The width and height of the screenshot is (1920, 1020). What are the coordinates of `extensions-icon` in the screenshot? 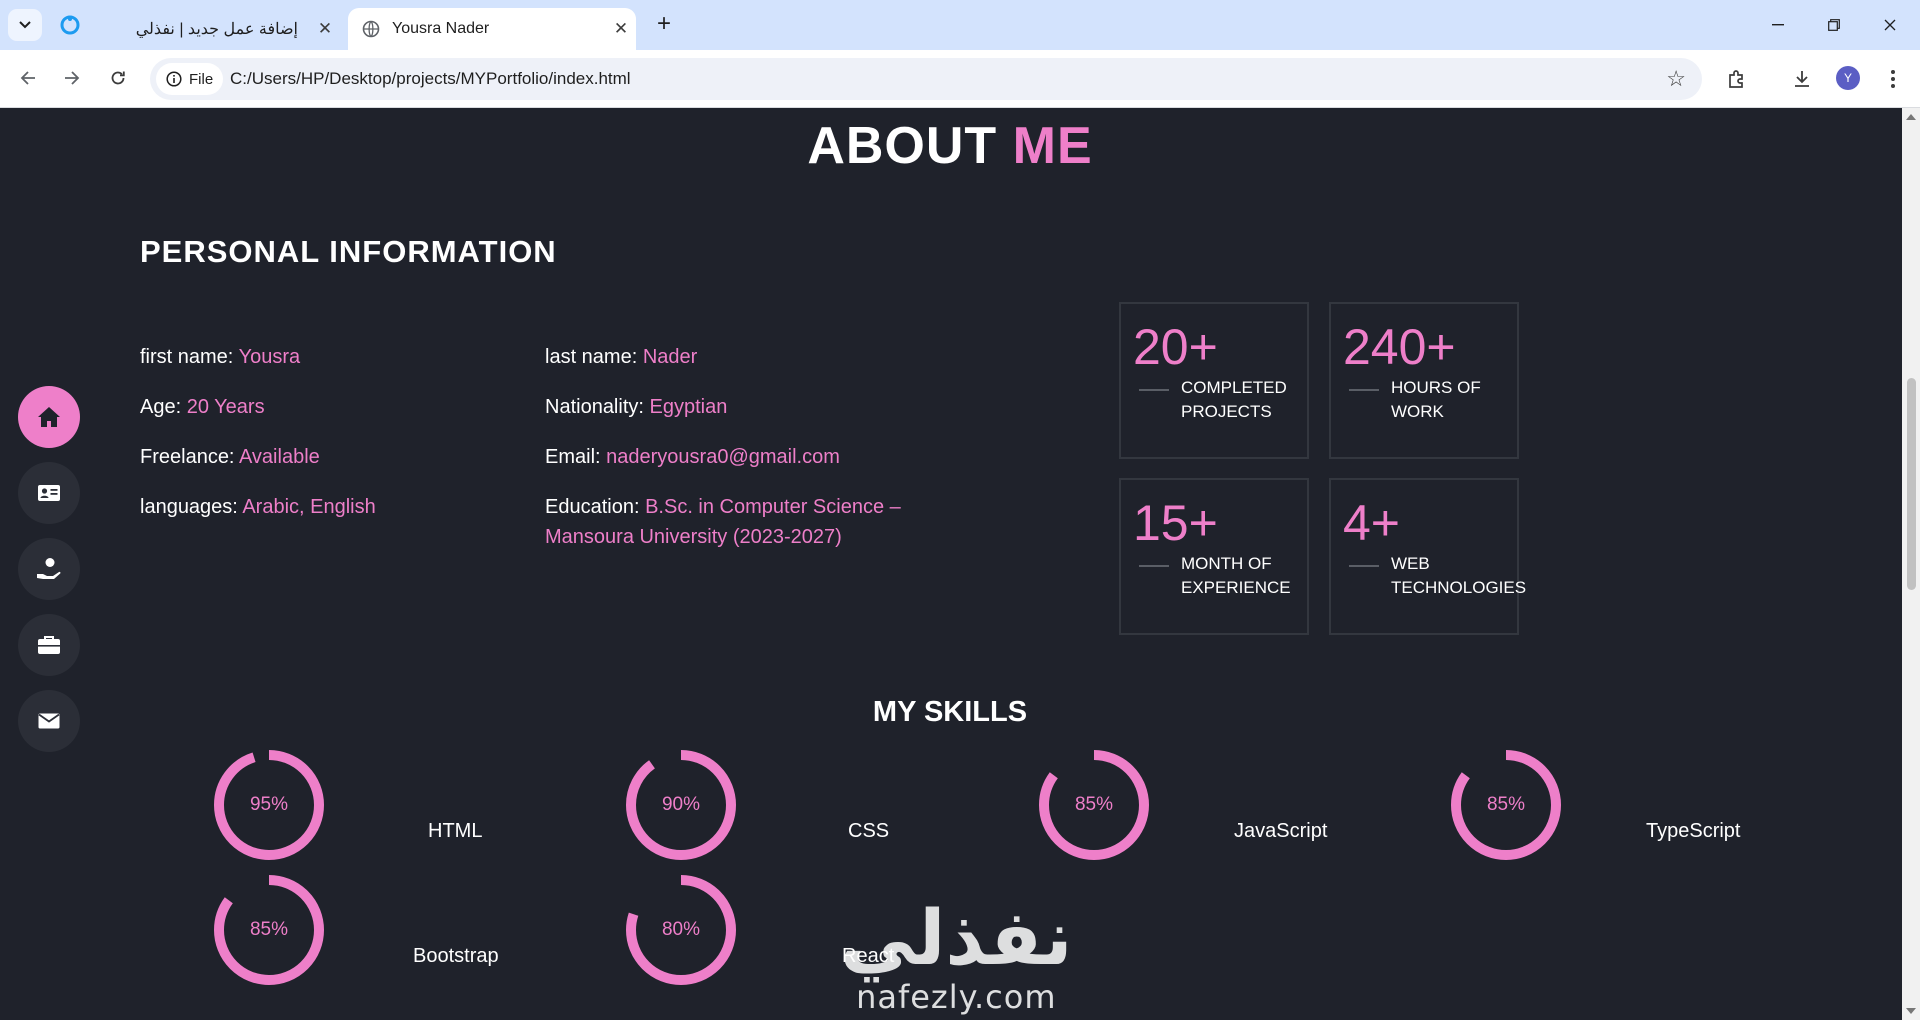 It's located at (1737, 79).